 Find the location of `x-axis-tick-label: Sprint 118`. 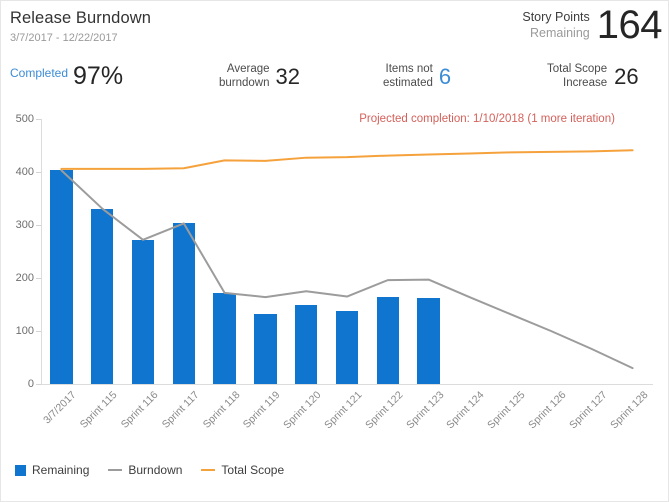

x-axis-tick-label: Sprint 118 is located at coordinates (221, 410).